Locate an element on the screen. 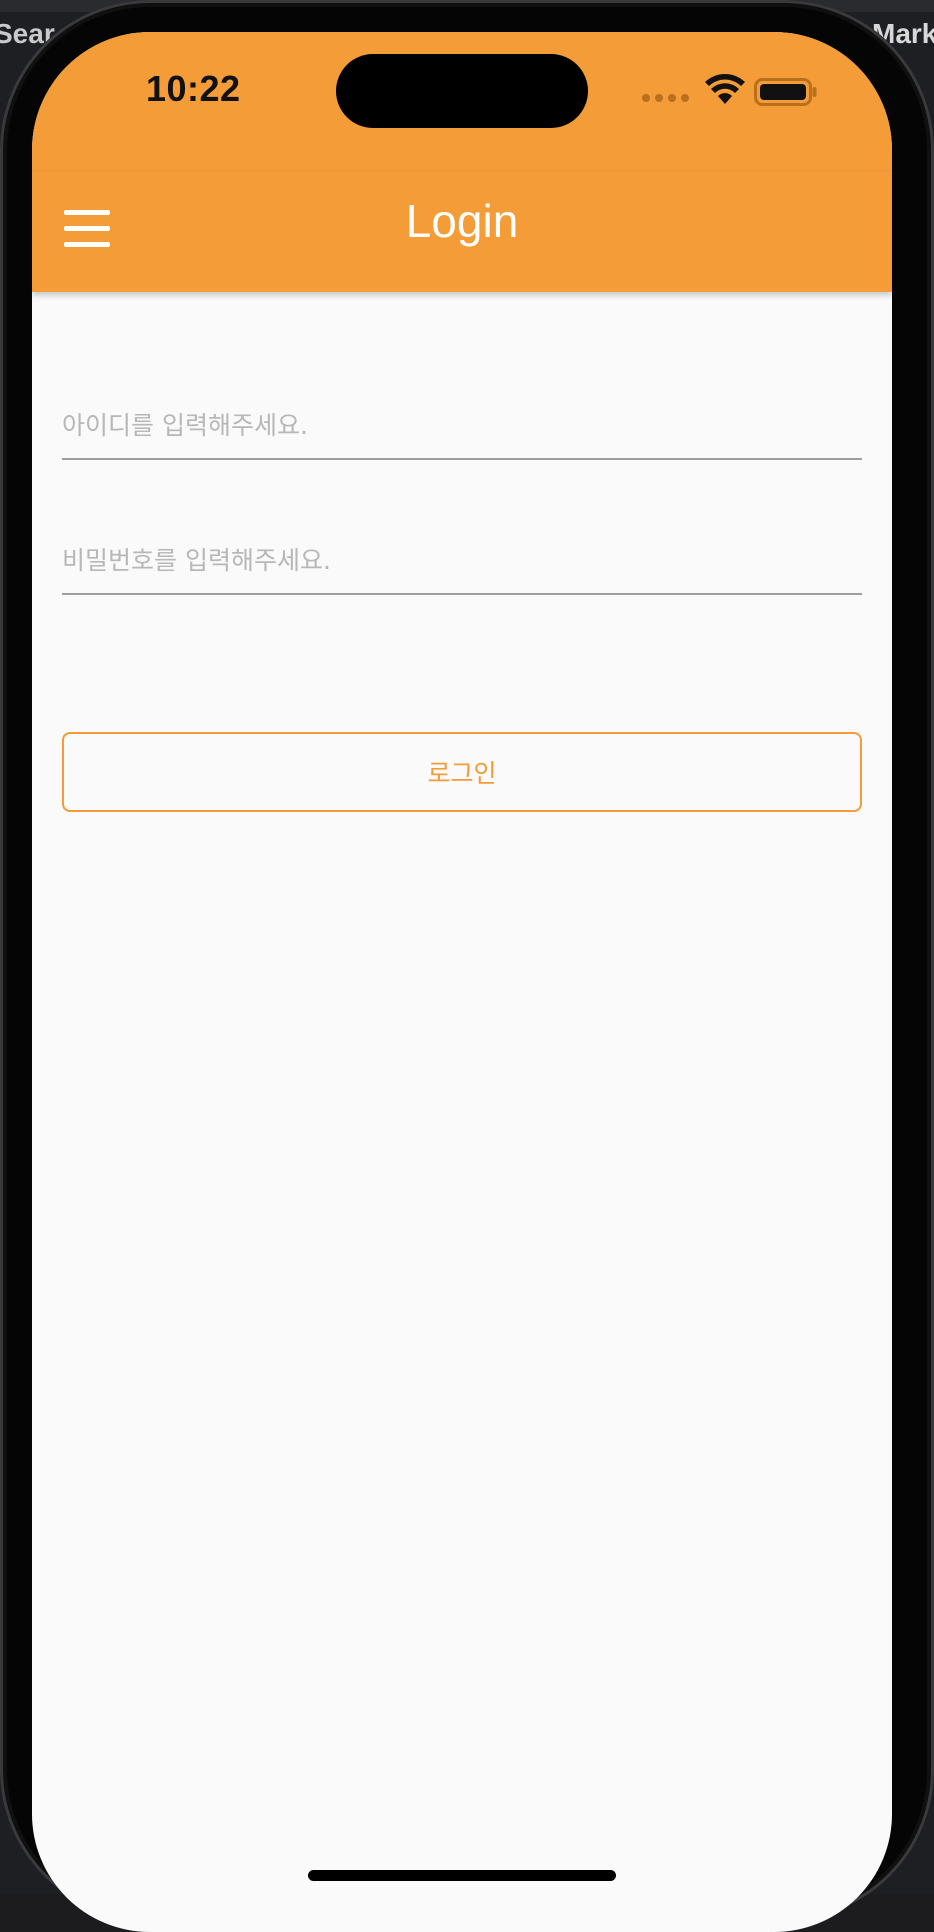 The height and width of the screenshot is (1932, 934). app-bar: Login is located at coordinates (462, 232).